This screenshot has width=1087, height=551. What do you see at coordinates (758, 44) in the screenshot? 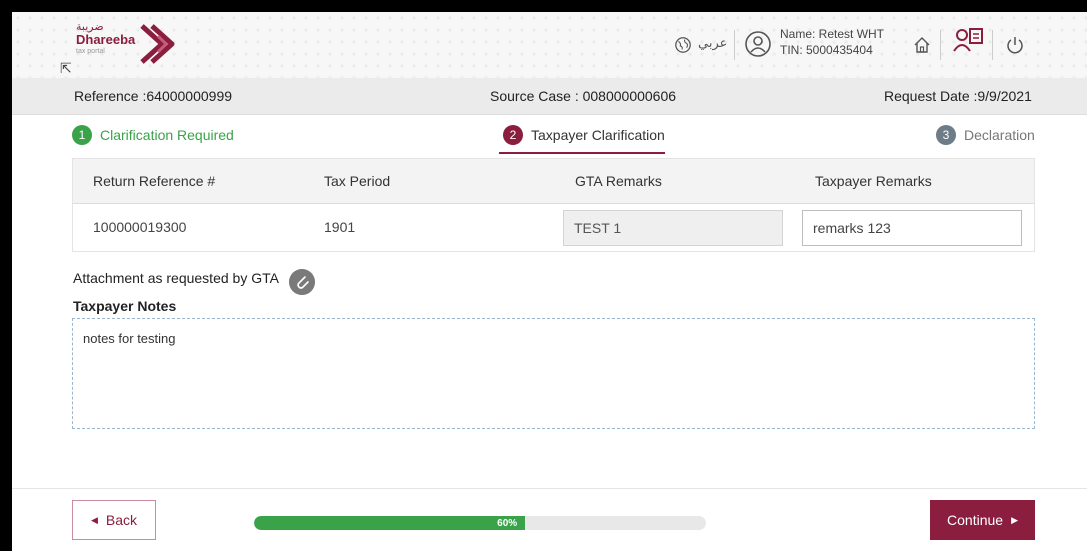
I see `user-icon` at bounding box center [758, 44].